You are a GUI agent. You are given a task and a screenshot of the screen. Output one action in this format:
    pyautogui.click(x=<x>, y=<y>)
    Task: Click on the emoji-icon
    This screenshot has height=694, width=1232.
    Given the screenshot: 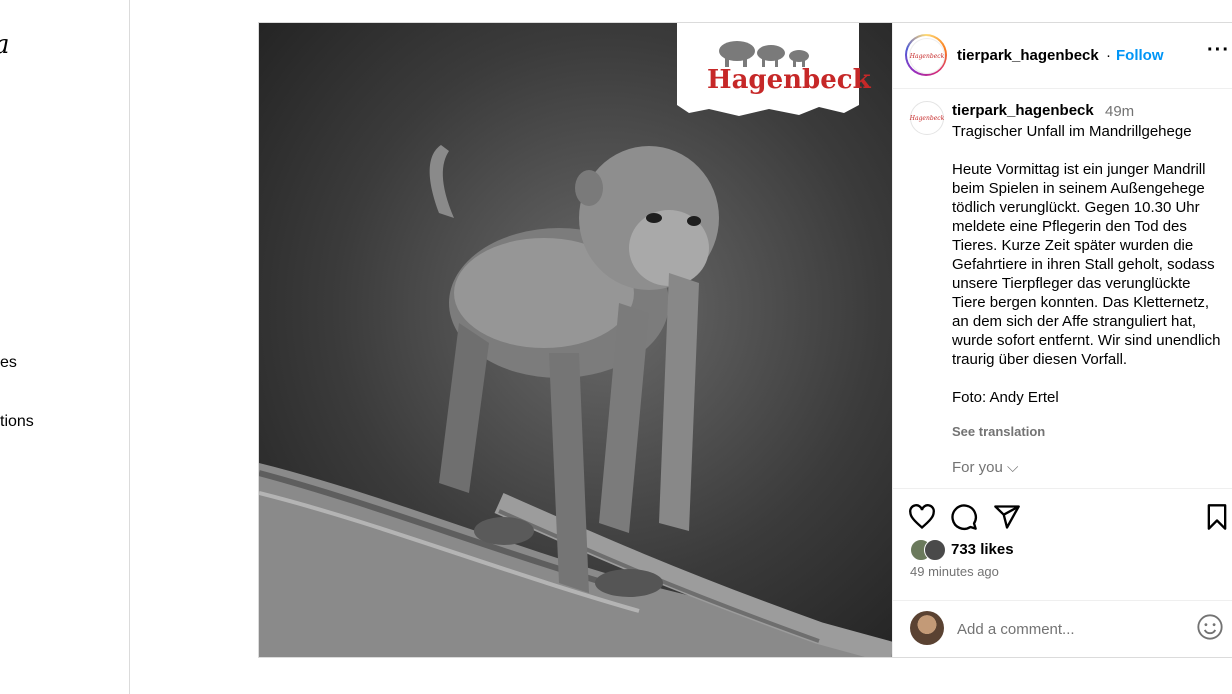 What is the action you would take?
    pyautogui.click(x=1210, y=627)
    